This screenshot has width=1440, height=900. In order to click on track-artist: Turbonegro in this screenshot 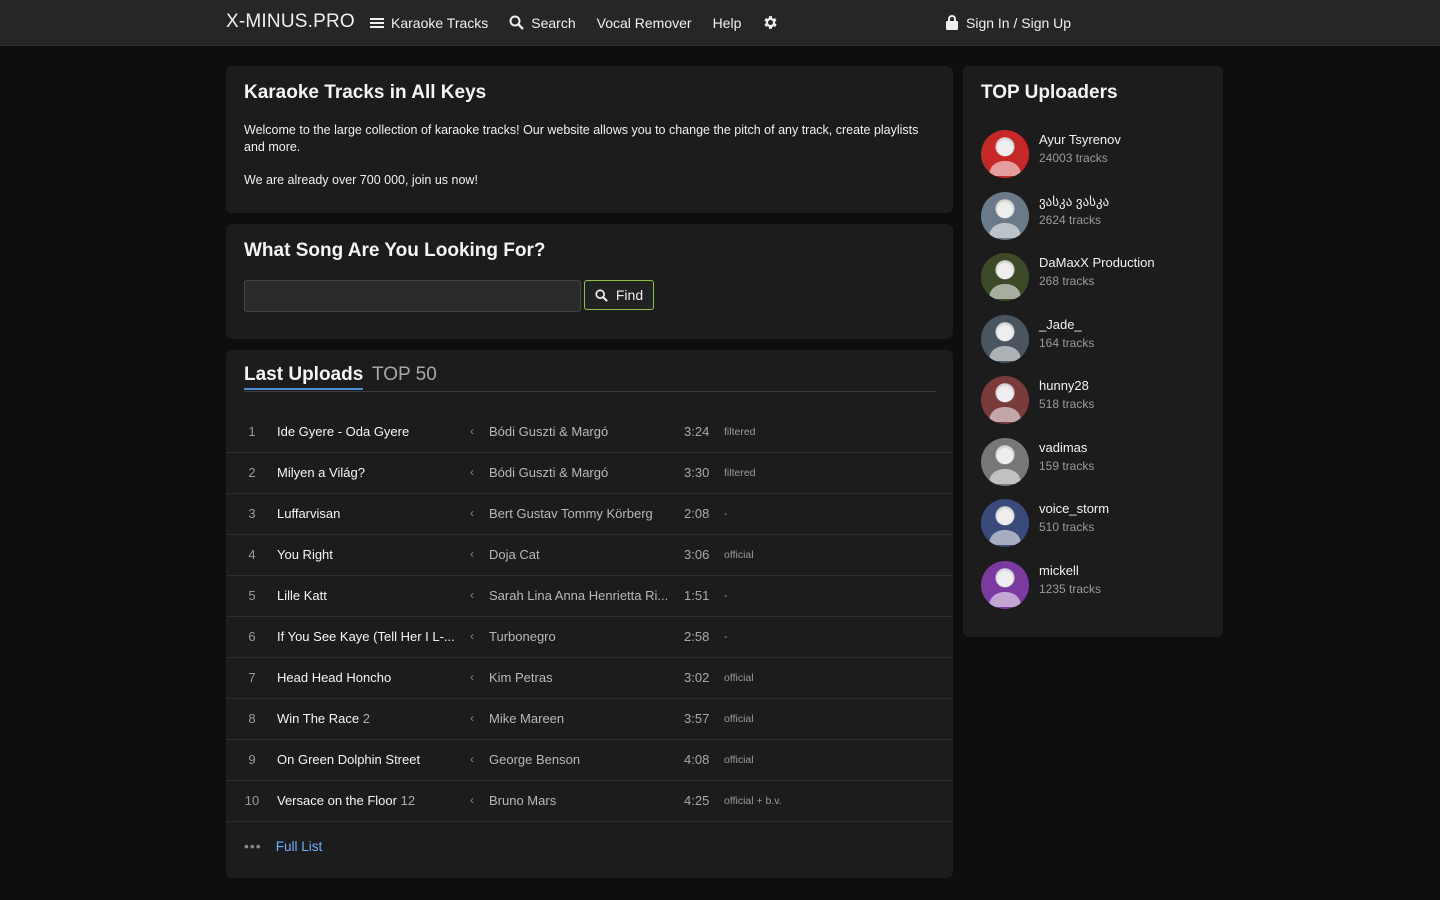, I will do `click(584, 636)`.